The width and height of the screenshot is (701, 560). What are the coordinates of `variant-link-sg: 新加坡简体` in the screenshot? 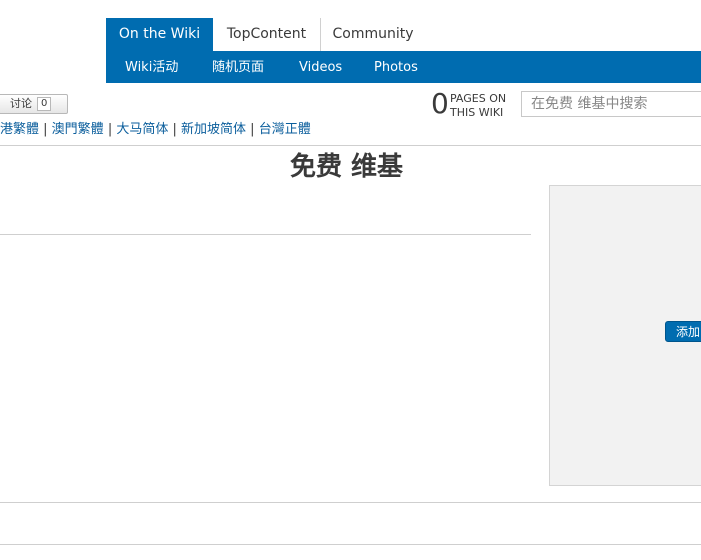 It's located at (213, 129).